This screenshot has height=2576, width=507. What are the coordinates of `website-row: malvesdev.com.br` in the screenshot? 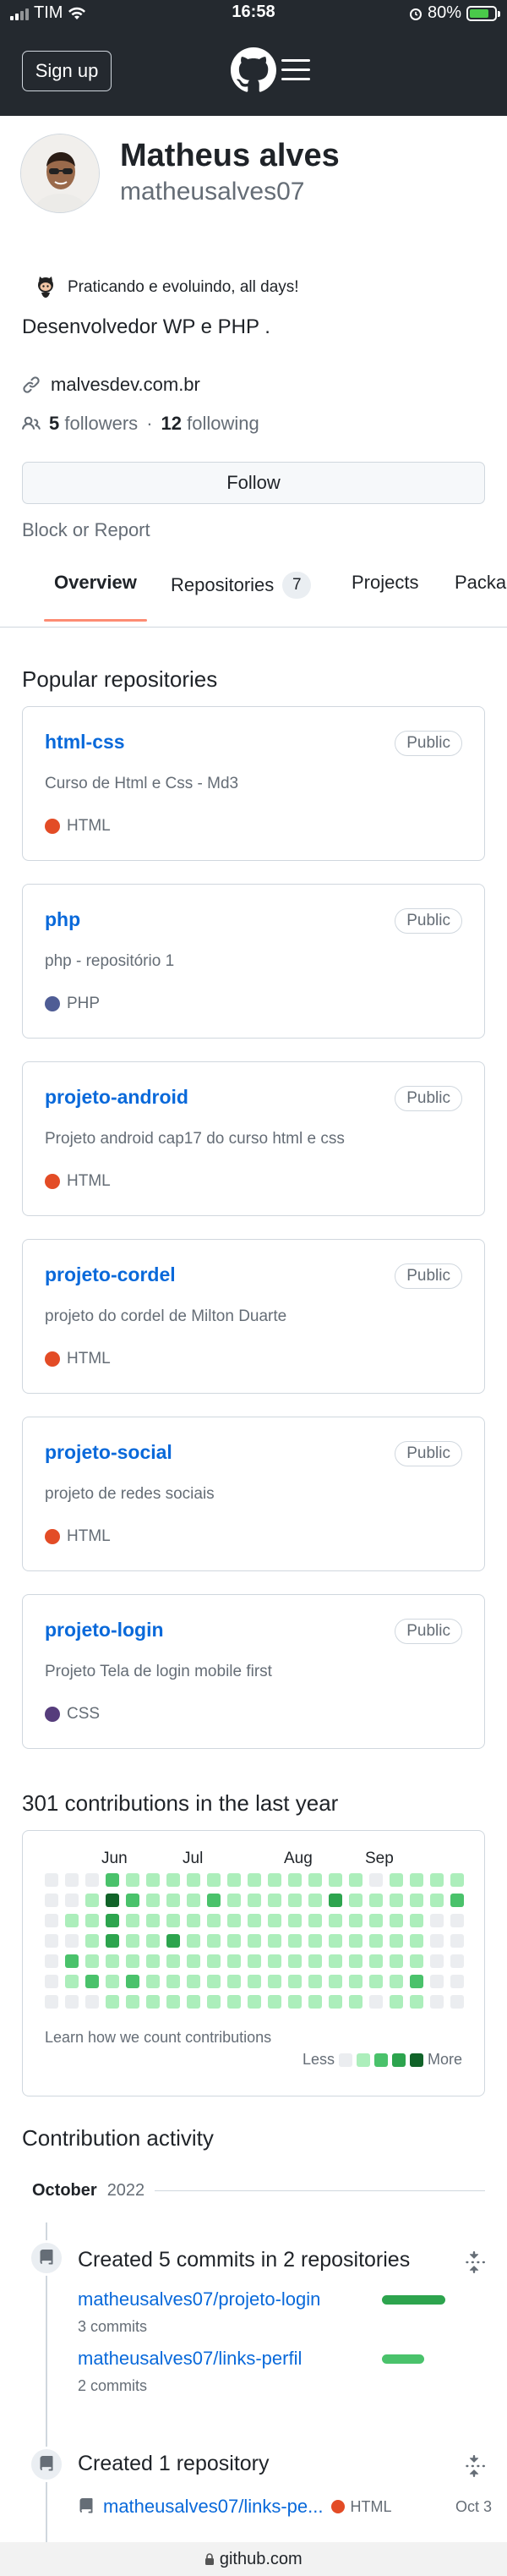 It's located at (111, 385).